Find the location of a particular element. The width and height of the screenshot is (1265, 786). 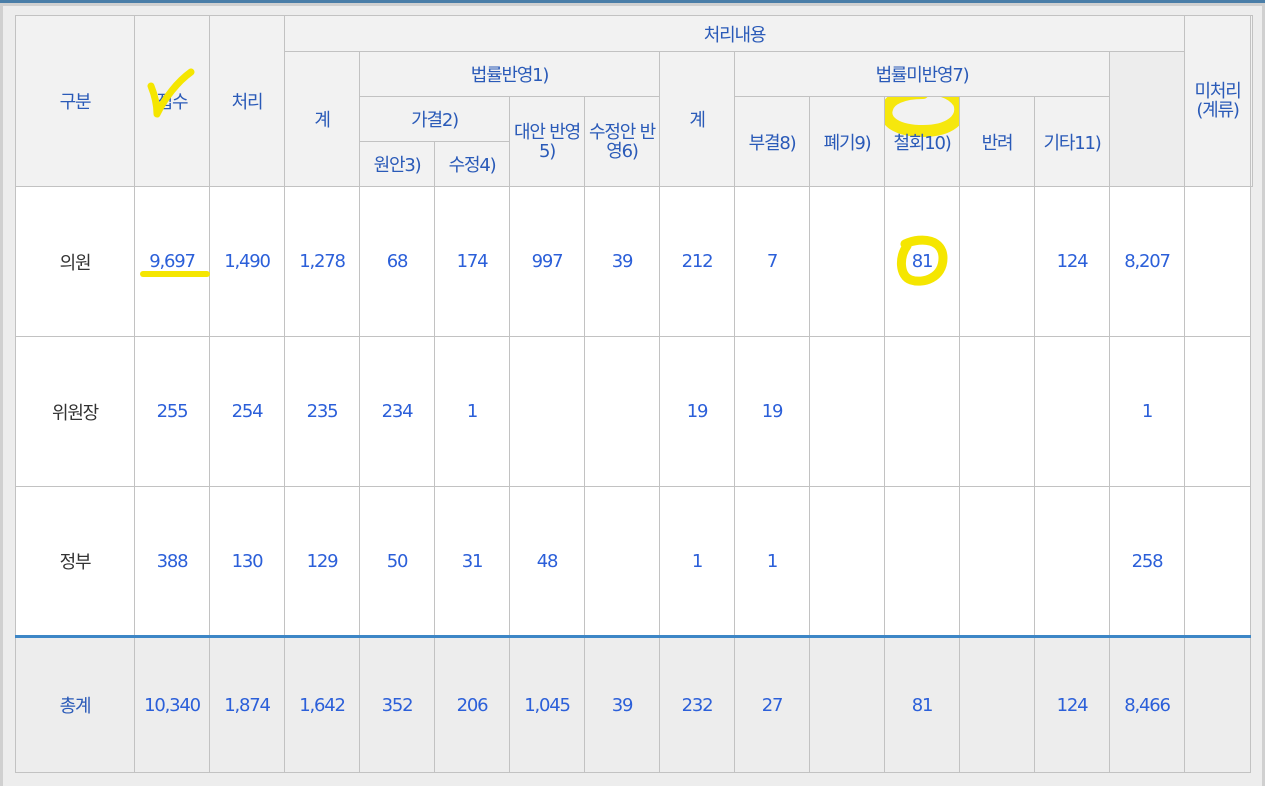

row-label: 정부 is located at coordinates (75, 561).